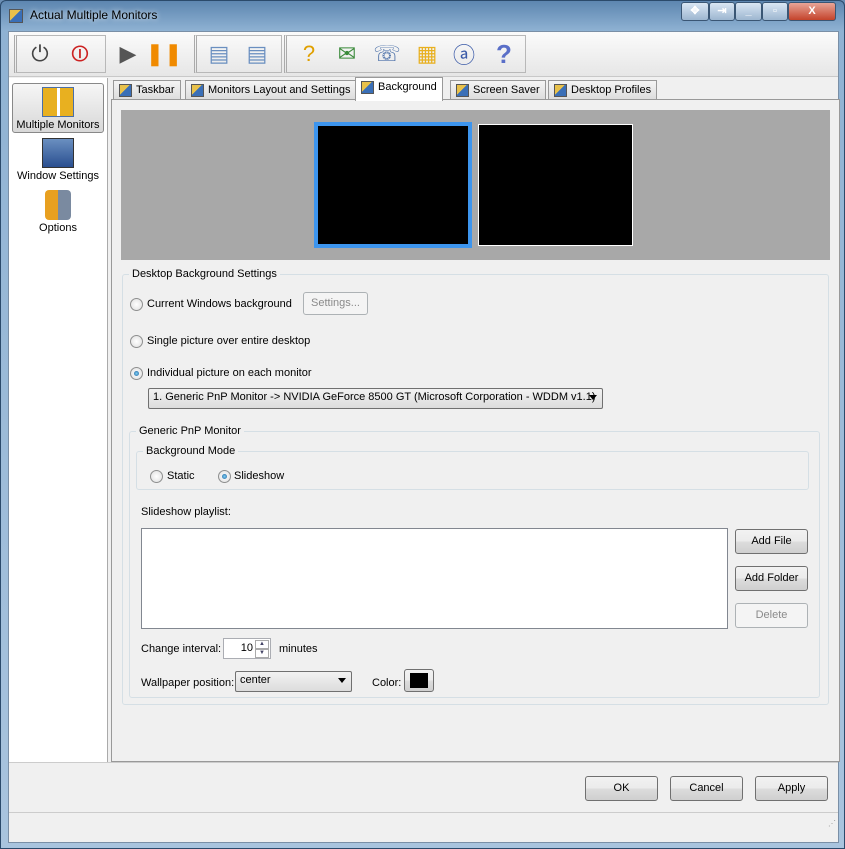  What do you see at coordinates (407, 87) in the screenshot?
I see `tab-label: Background` at bounding box center [407, 87].